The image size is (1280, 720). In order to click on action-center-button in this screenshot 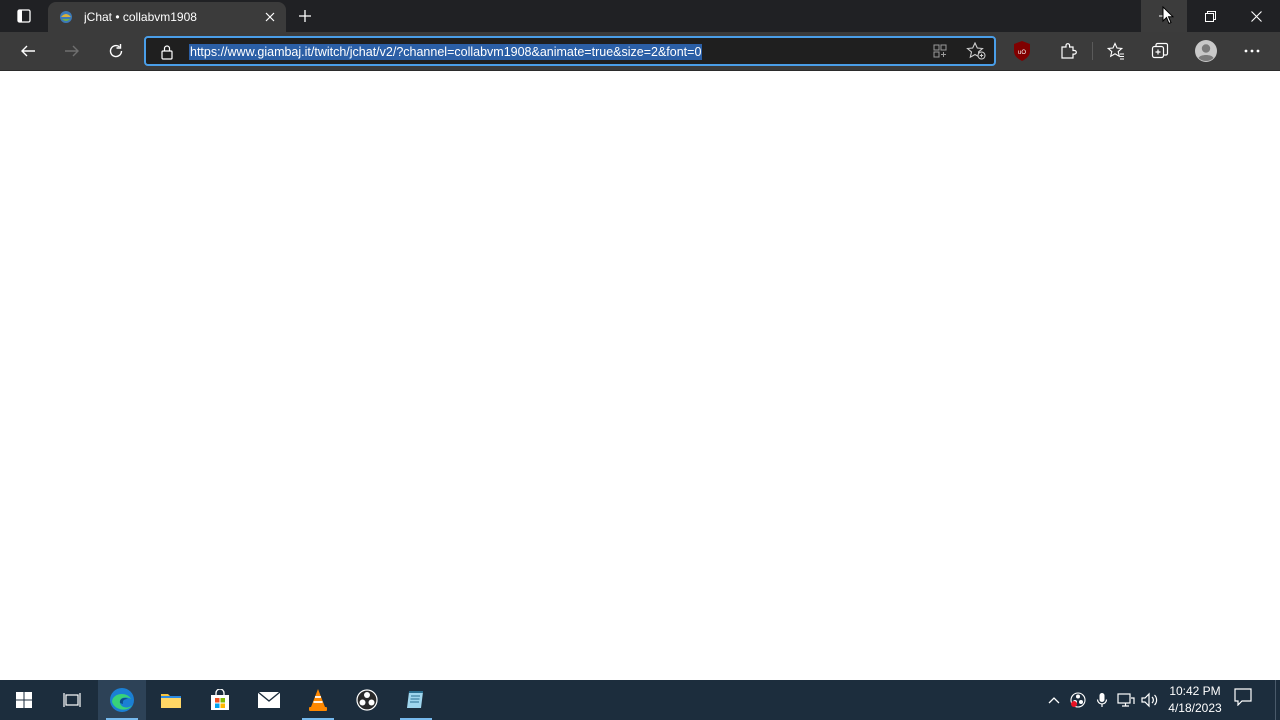, I will do `click(1243, 699)`.